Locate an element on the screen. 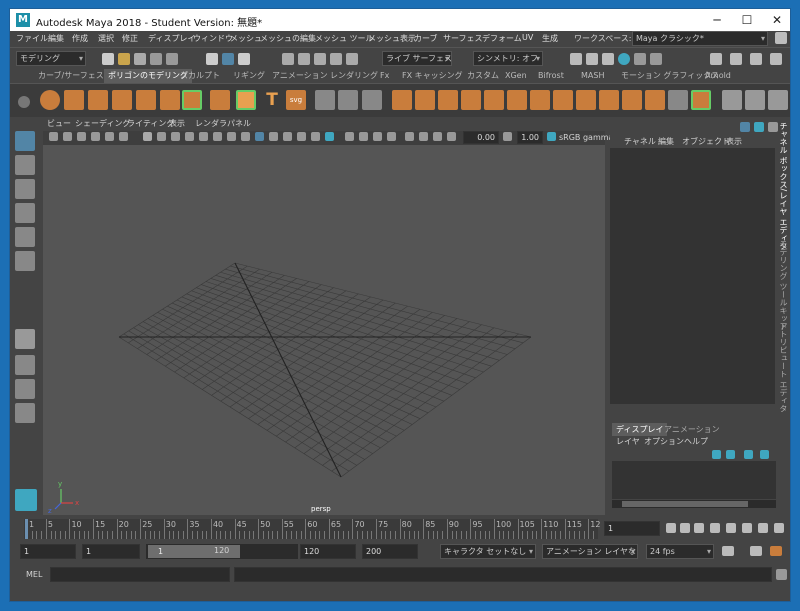 The image size is (800, 611). resolution-gate-icon is located at coordinates (175, 136).